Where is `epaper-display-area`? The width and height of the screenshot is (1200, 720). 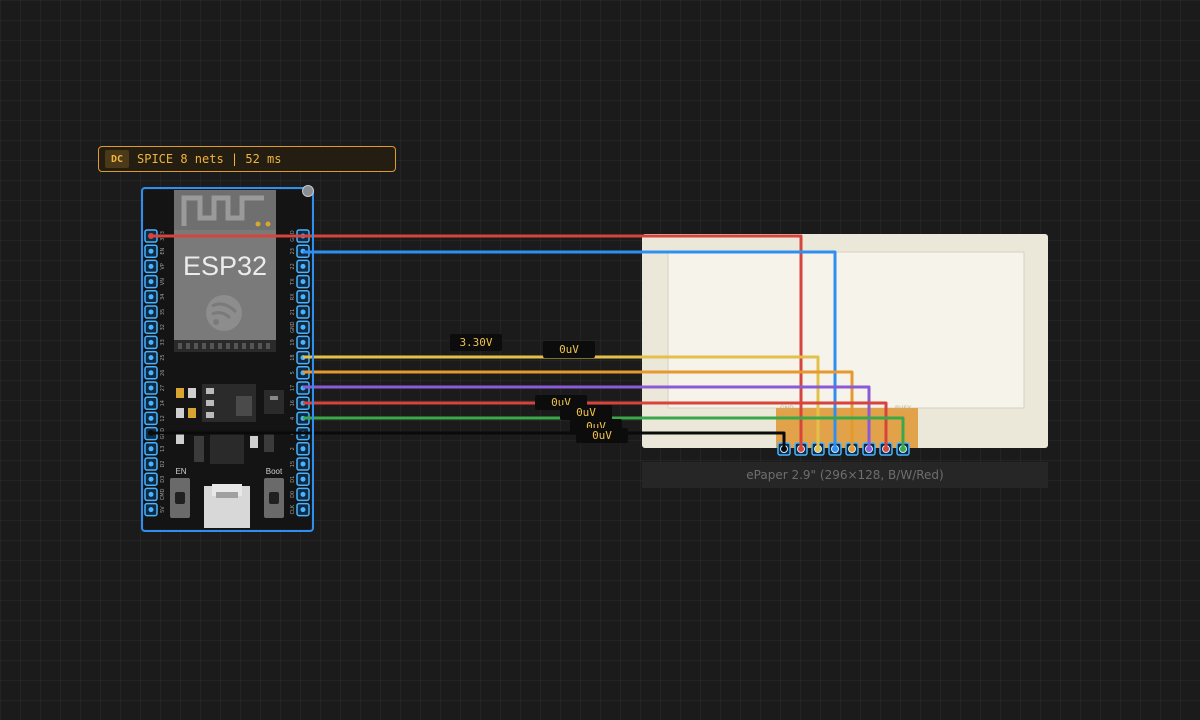
epaper-display-area is located at coordinates (846, 330).